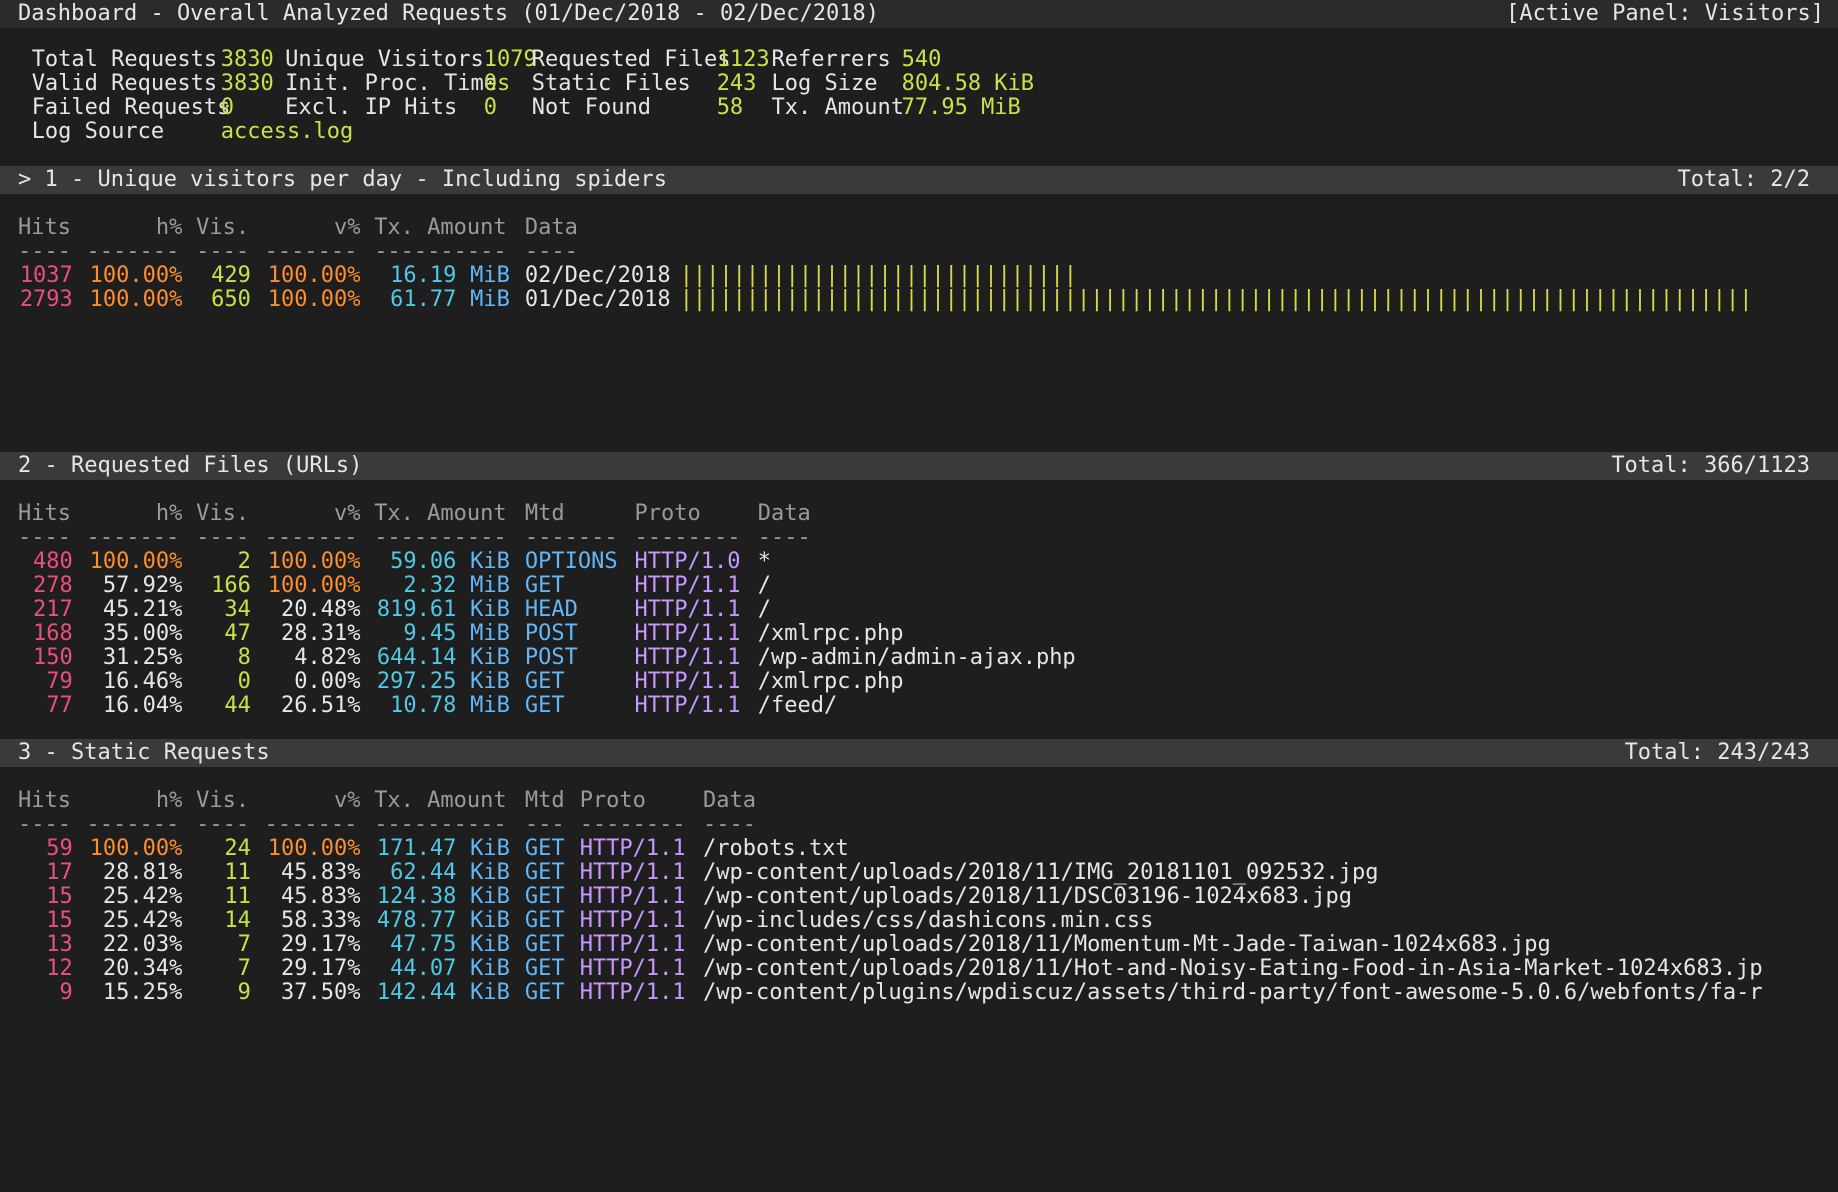 The height and width of the screenshot is (1192, 1838). Describe the element at coordinates (490, 992) in the screenshot. I see `tx-unit-cell: KiB` at that location.